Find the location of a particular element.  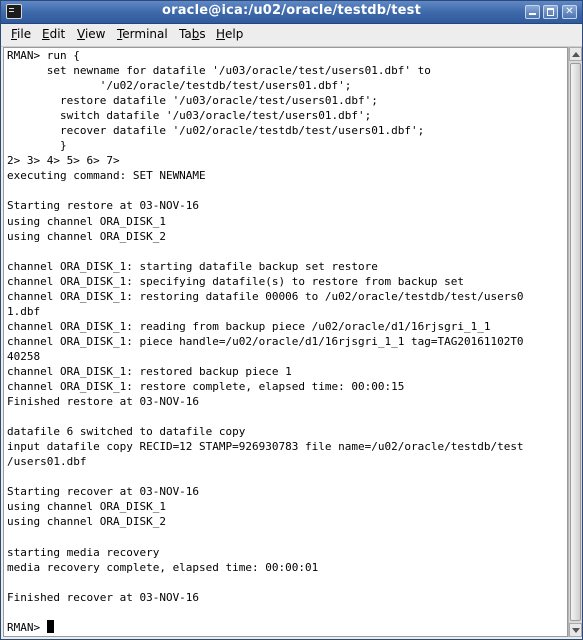

terminal-line-text: 40258 is located at coordinates (24, 356).